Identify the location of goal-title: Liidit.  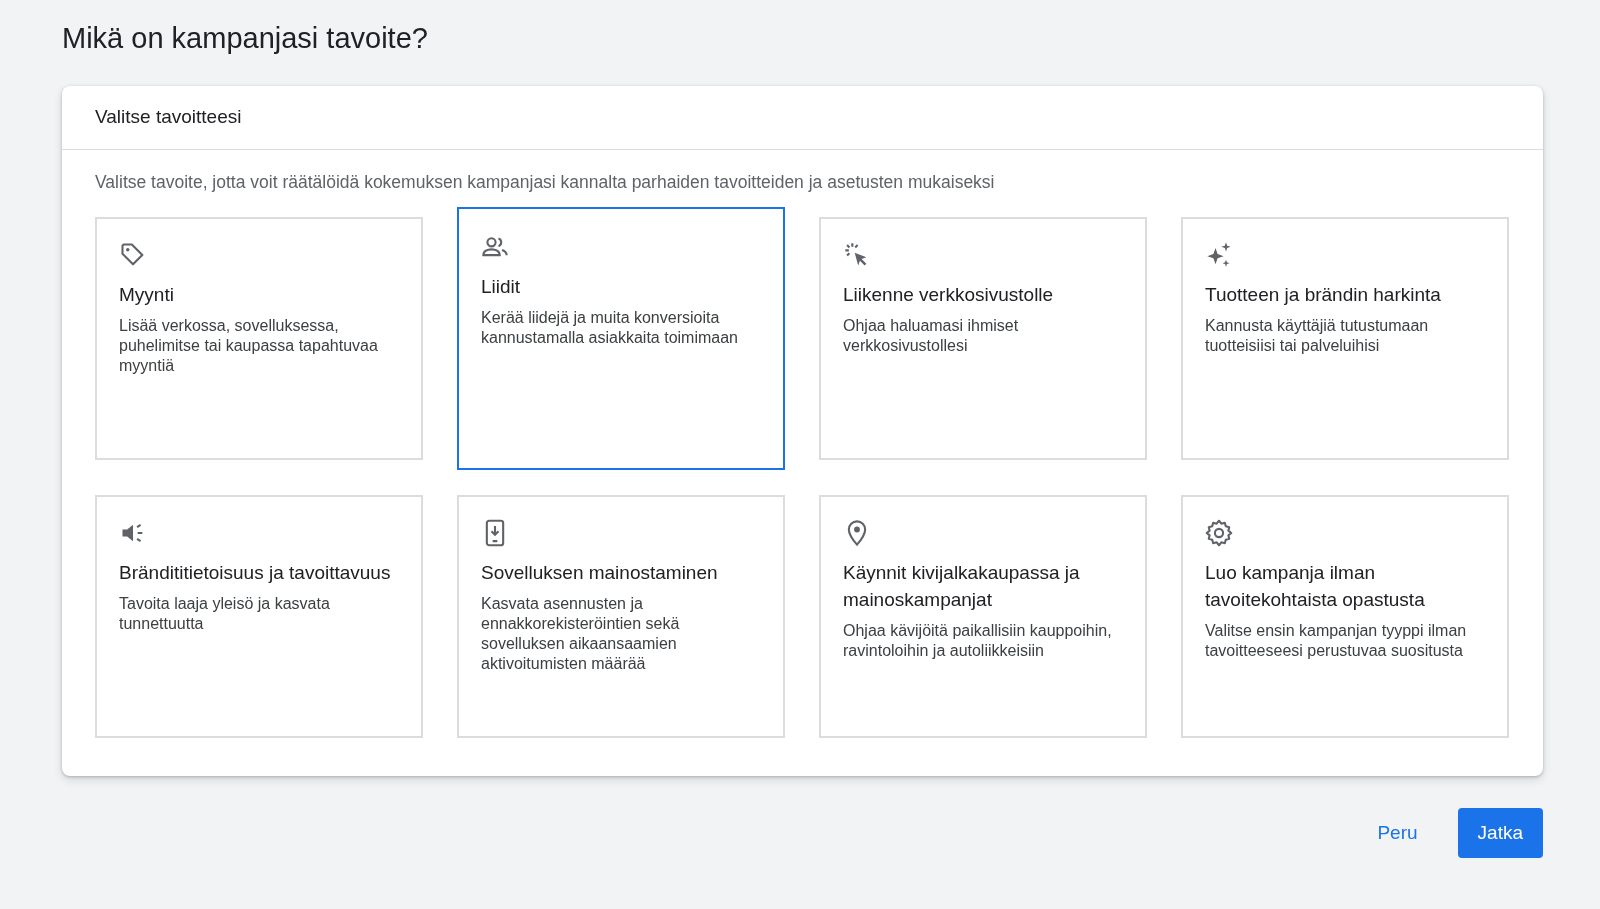
(501, 287).